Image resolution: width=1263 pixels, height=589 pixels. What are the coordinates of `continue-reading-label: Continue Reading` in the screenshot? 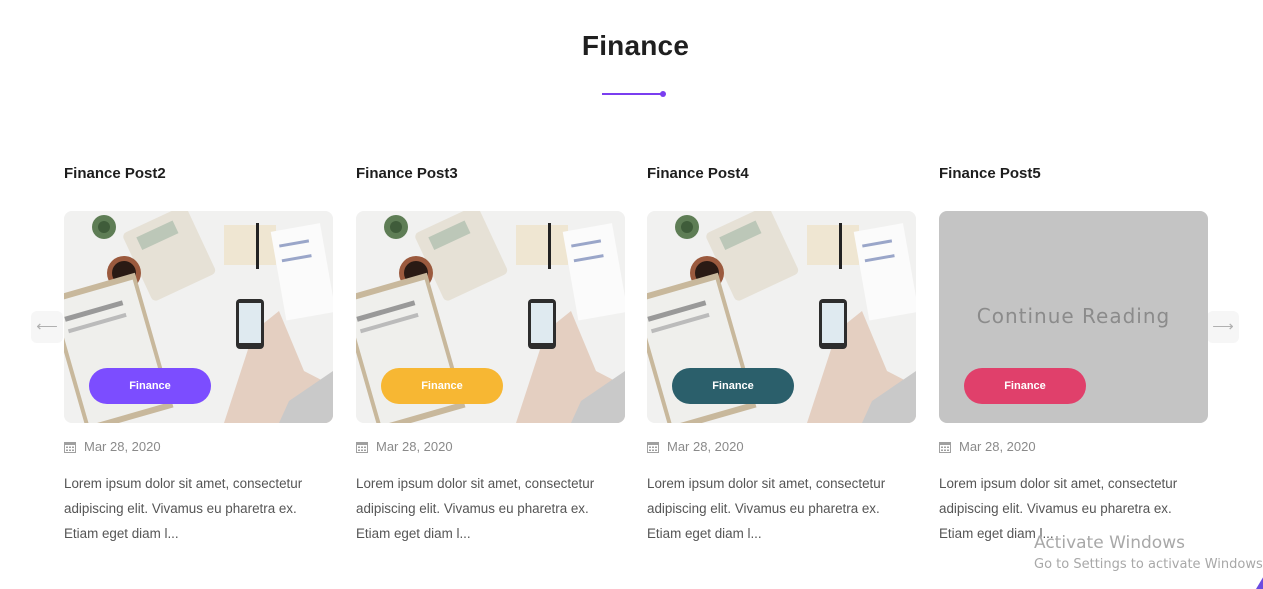 It's located at (1073, 316).